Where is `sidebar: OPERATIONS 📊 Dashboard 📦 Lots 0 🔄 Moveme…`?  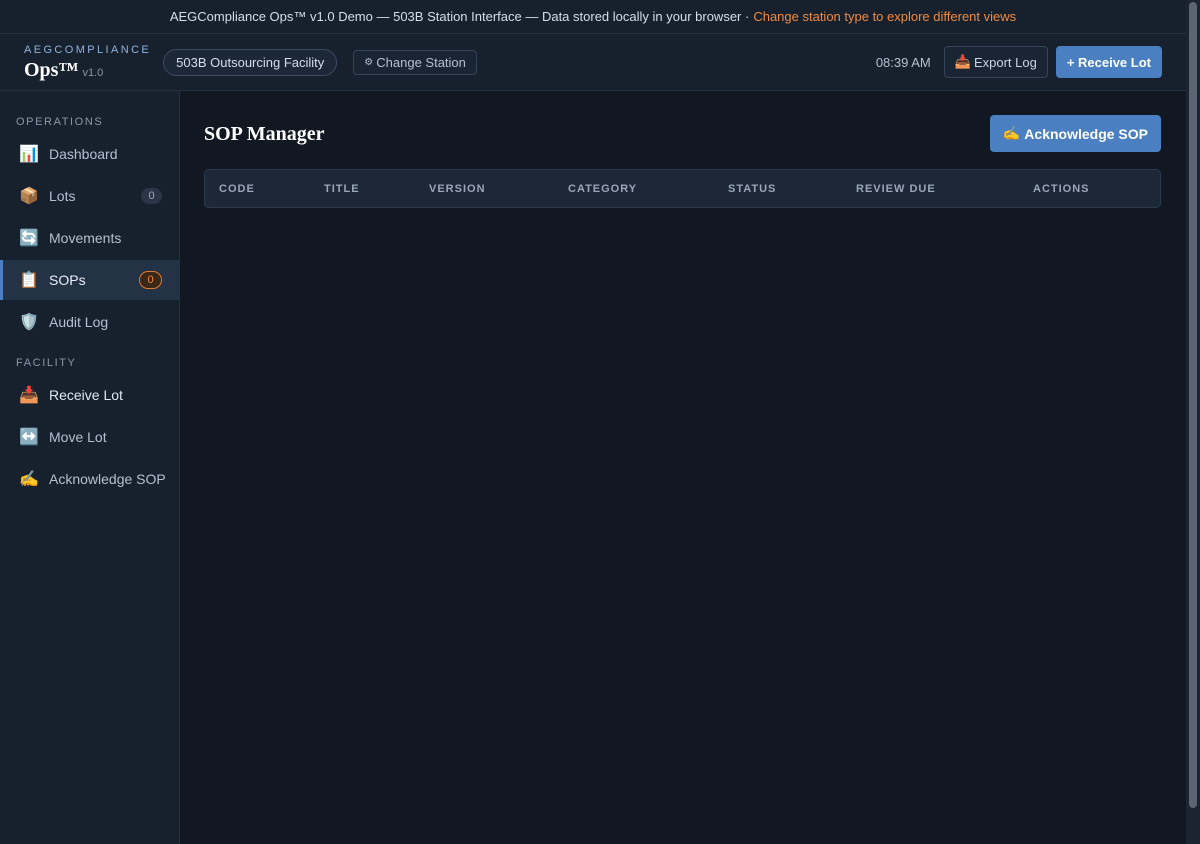 sidebar: OPERATIONS 📊 Dashboard 📦 Lots 0 🔄 Moveme… is located at coordinates (90, 467).